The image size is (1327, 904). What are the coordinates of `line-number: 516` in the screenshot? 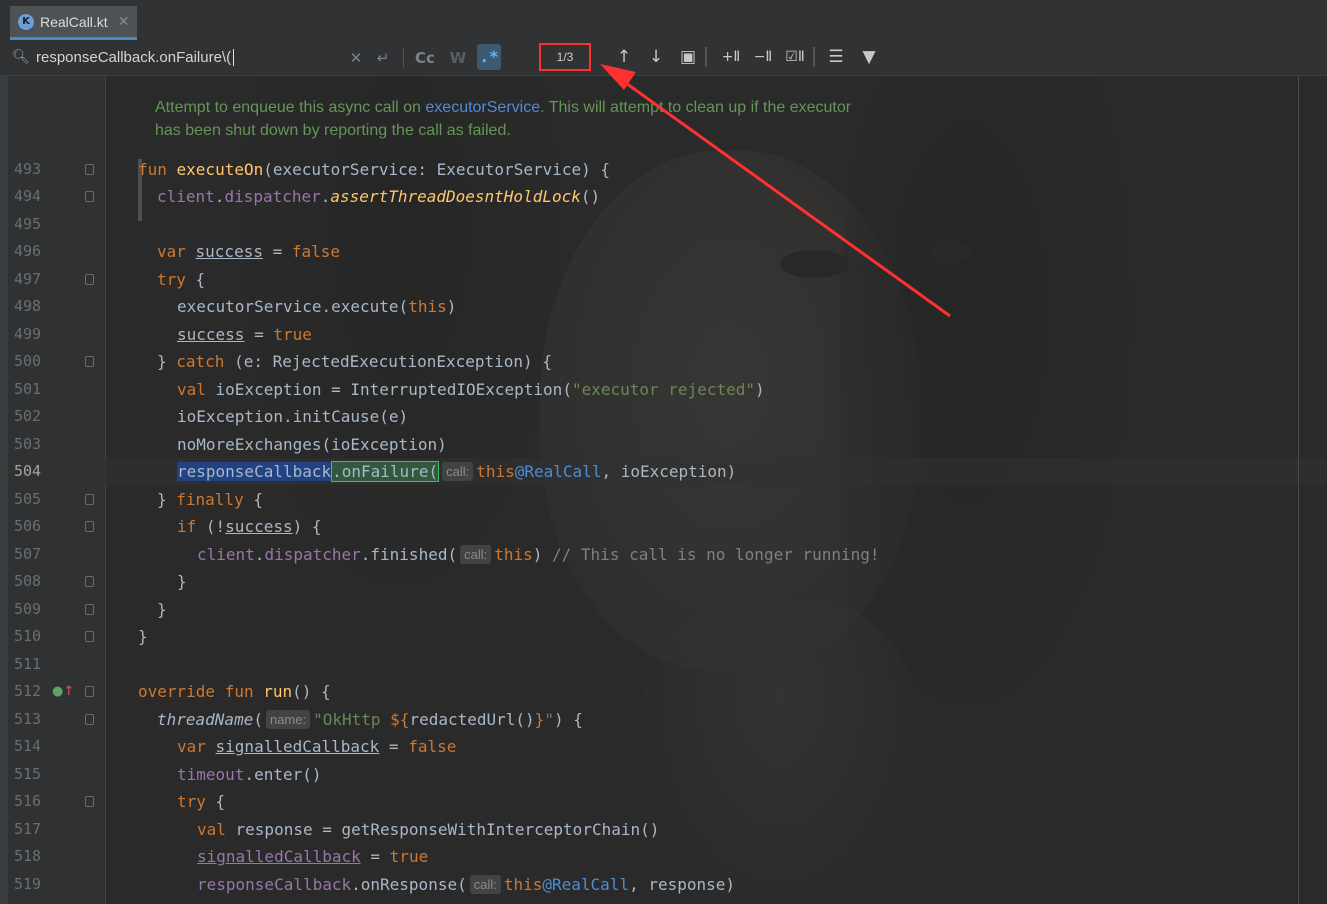 It's located at (28, 801).